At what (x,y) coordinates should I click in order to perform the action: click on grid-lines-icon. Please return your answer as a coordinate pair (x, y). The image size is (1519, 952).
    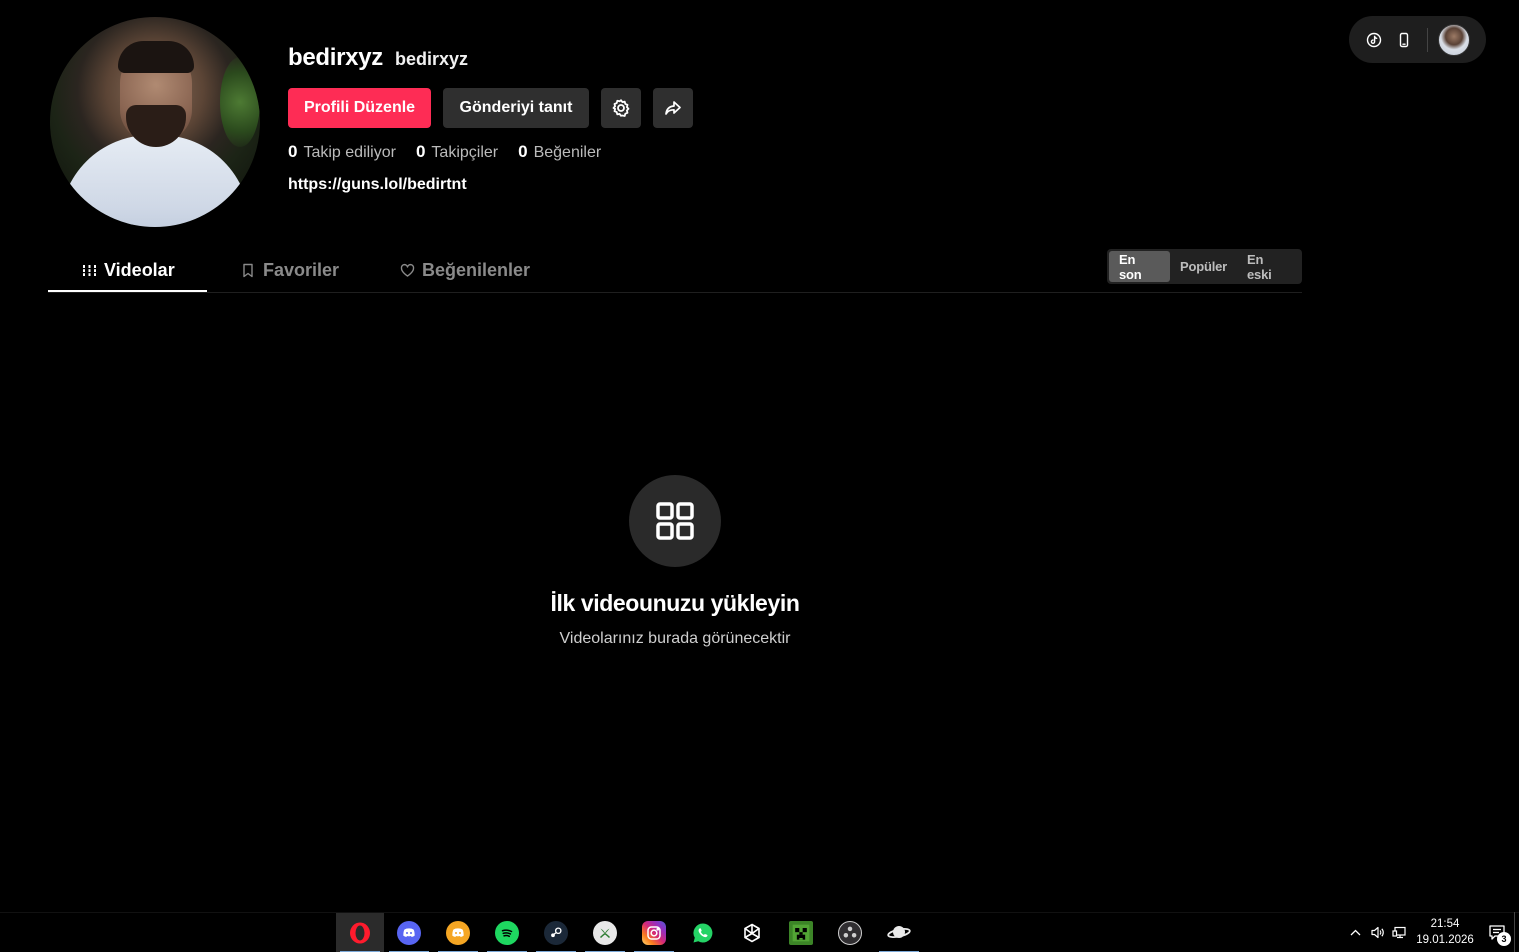
    Looking at the image, I should click on (89, 270).